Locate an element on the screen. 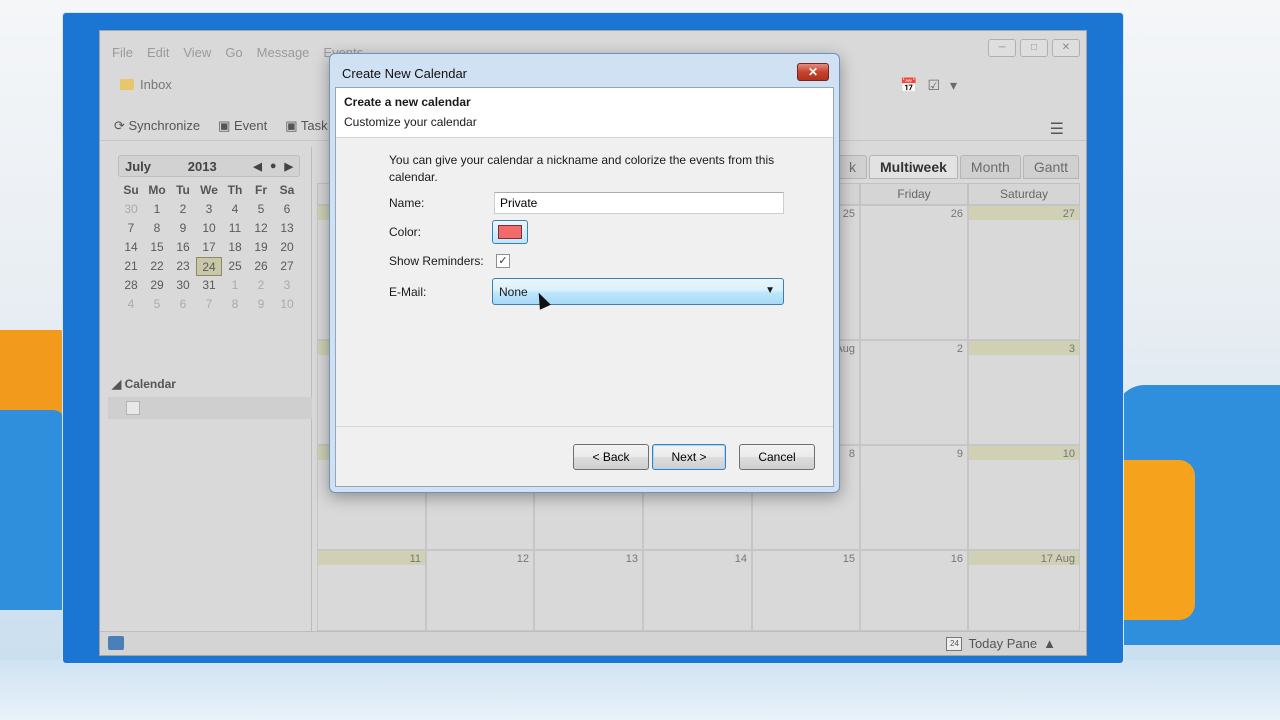 This screenshot has height=720, width=1280. mini-calendar-day: 23 is located at coordinates (183, 266).